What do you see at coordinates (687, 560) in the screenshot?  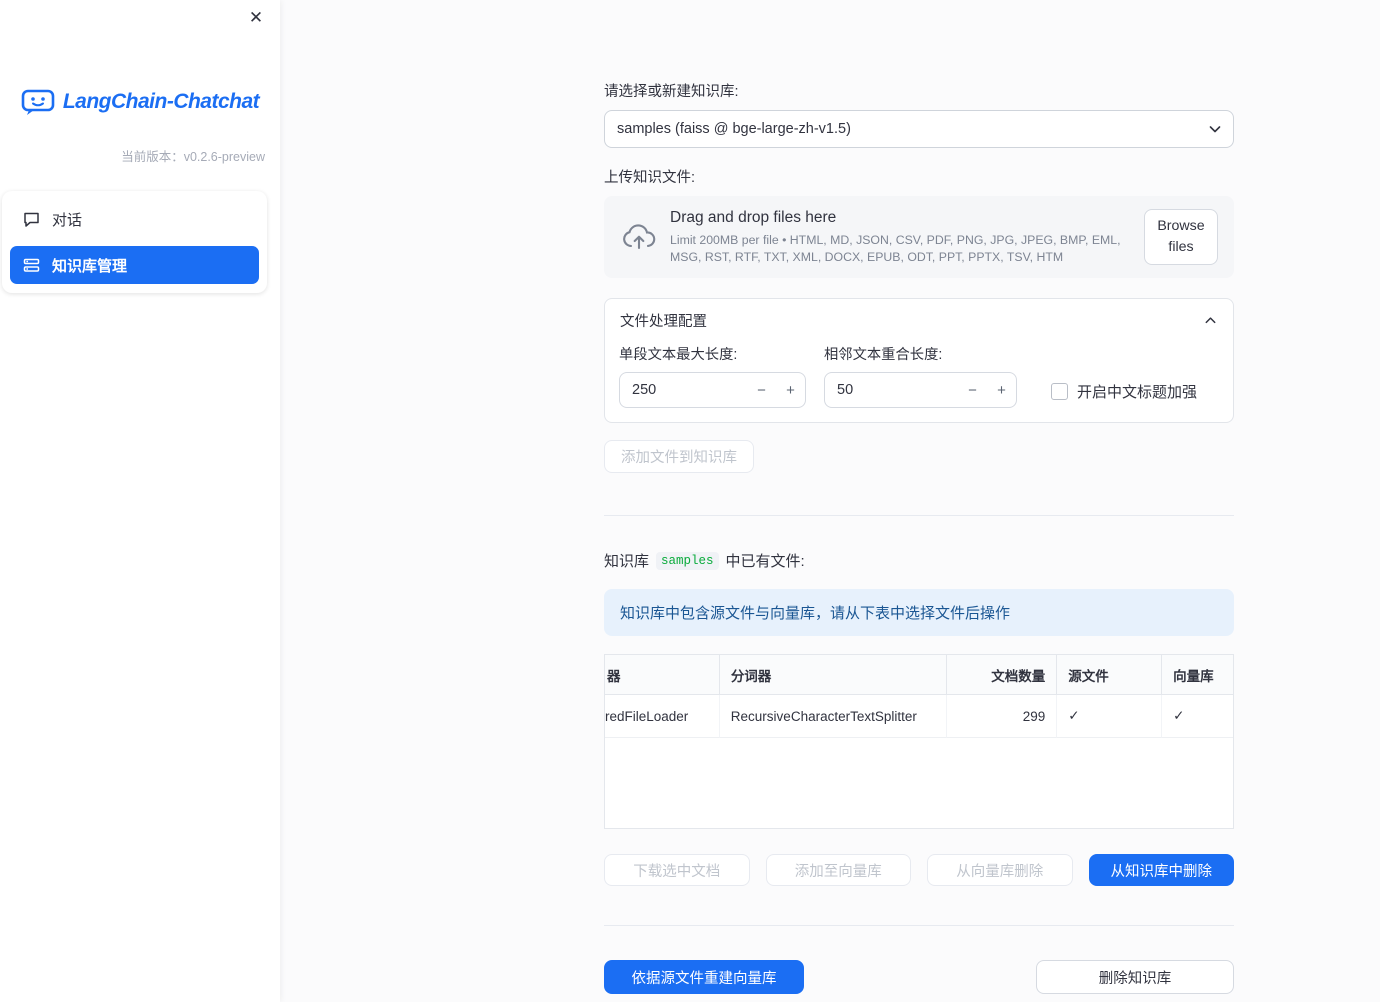 I see `kb-name-code: samples` at bounding box center [687, 560].